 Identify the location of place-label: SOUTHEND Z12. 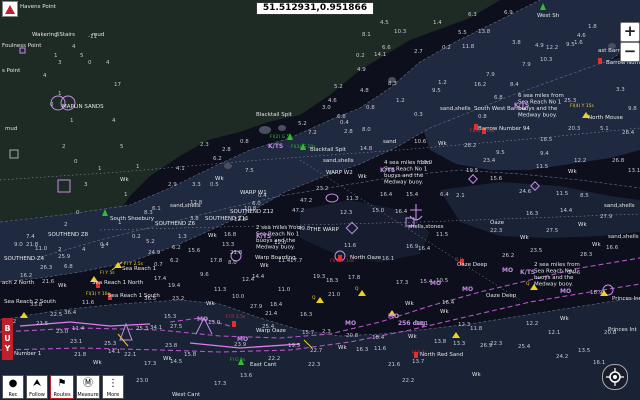
(252, 212).